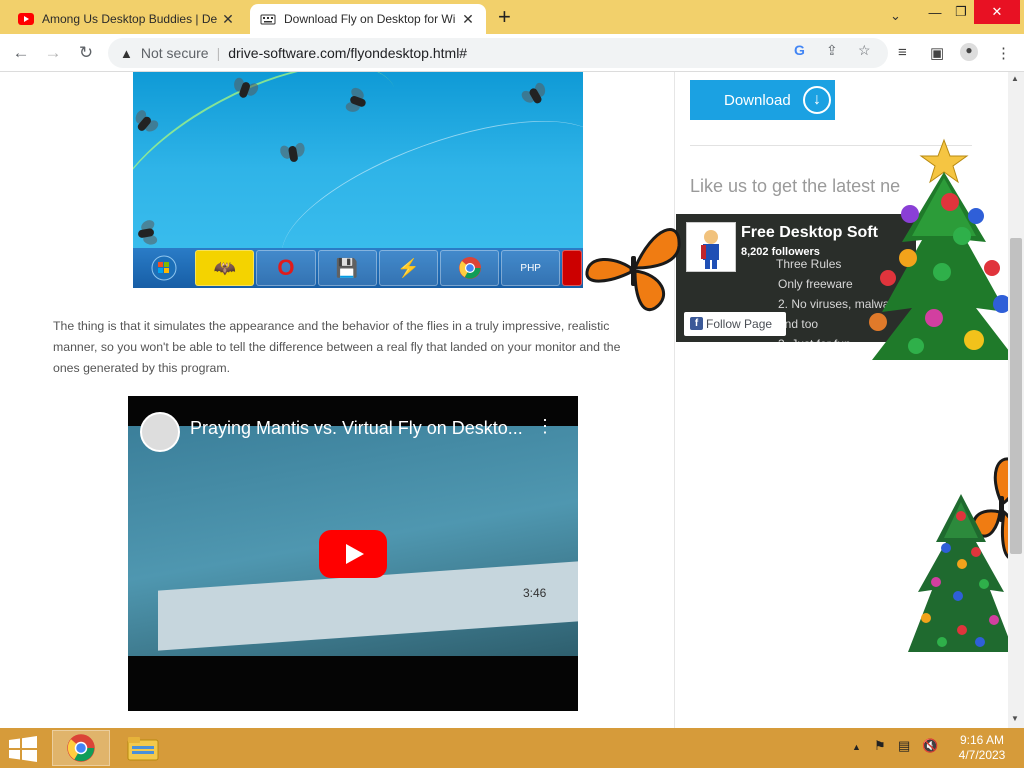 The height and width of the screenshot is (768, 1024). What do you see at coordinates (904, 746) in the screenshot?
I see `network-icon: ▤` at bounding box center [904, 746].